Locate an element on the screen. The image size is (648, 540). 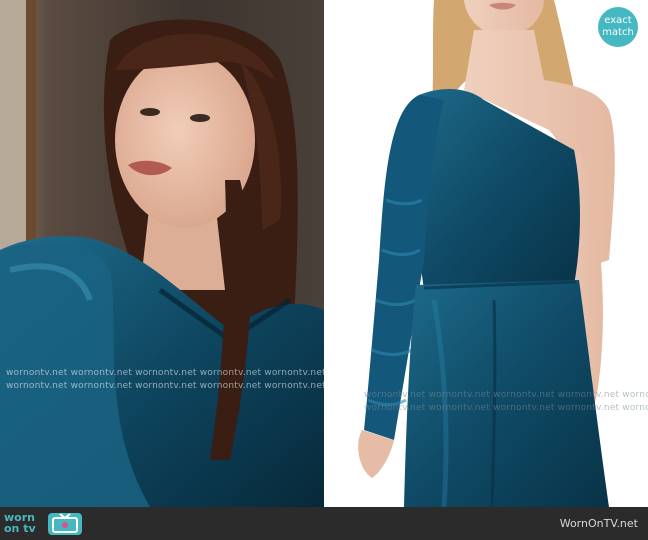
tv-icon is located at coordinates (65, 524).